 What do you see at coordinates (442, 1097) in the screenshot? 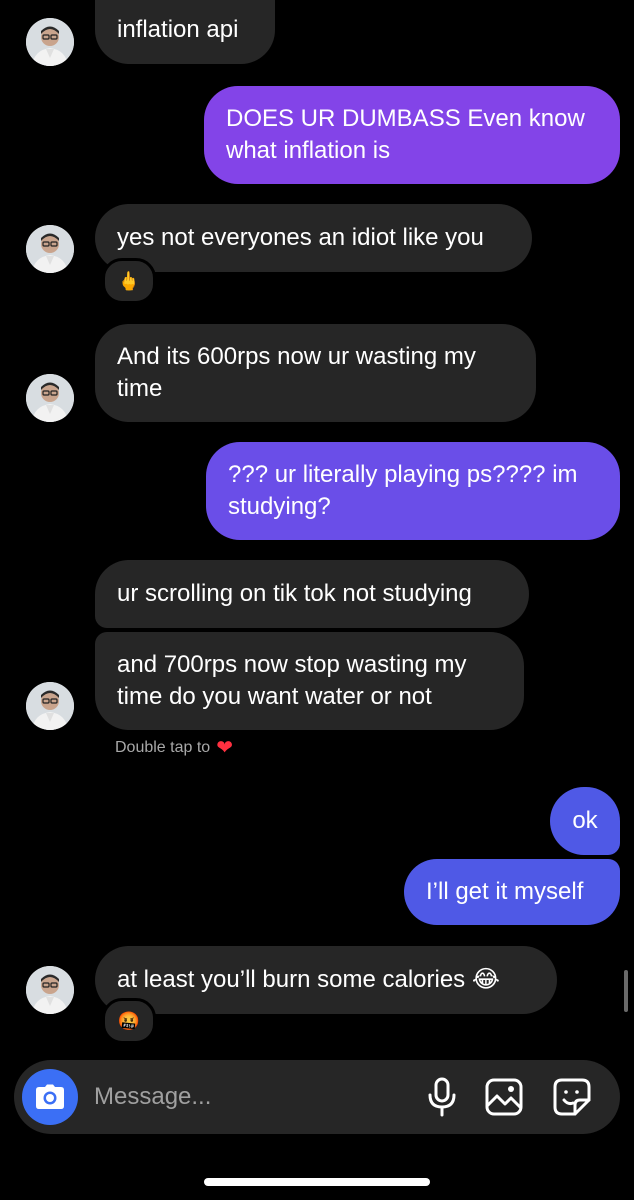
I see `microphone-icon` at bounding box center [442, 1097].